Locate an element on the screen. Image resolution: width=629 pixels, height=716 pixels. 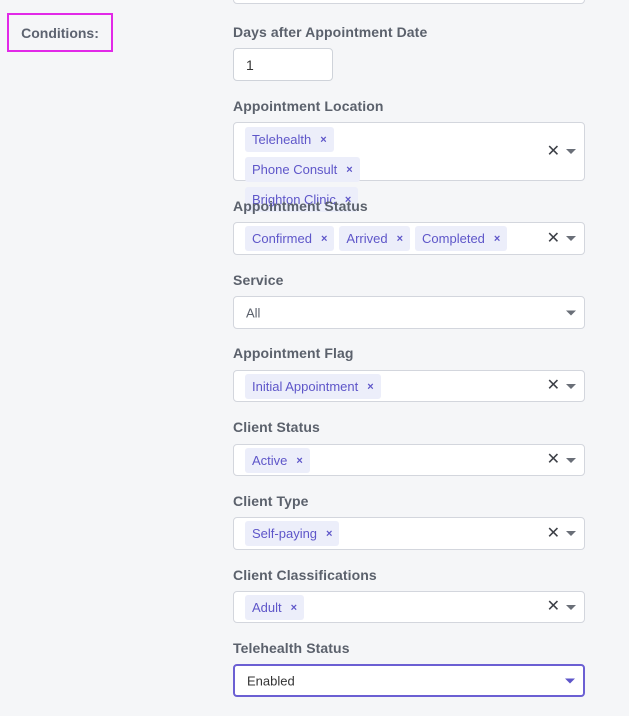
tag-label: Telehealth is located at coordinates (282, 139).